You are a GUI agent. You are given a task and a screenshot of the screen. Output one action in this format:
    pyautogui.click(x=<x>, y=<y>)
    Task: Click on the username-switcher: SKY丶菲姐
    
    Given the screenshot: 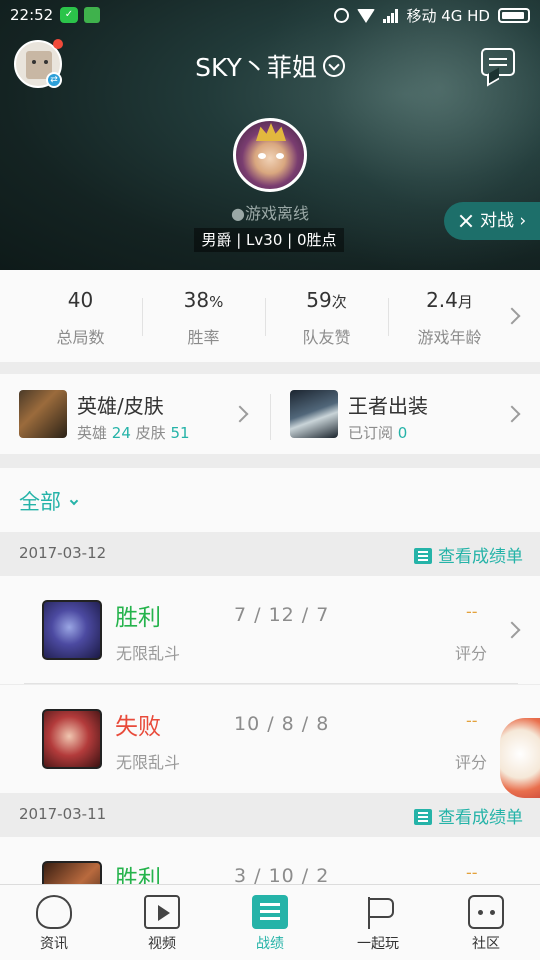 What is the action you would take?
    pyautogui.click(x=270, y=66)
    